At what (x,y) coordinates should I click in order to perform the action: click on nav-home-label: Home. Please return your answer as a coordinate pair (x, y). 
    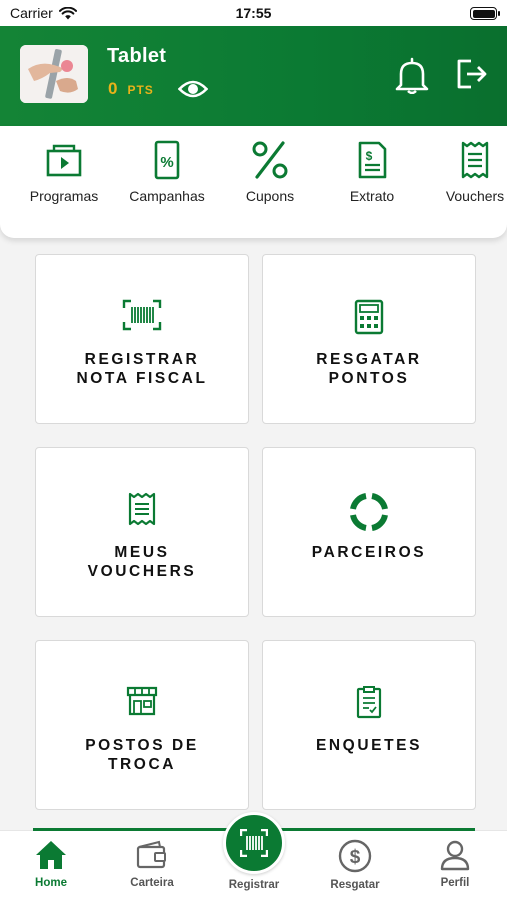
    Looking at the image, I should click on (51, 883).